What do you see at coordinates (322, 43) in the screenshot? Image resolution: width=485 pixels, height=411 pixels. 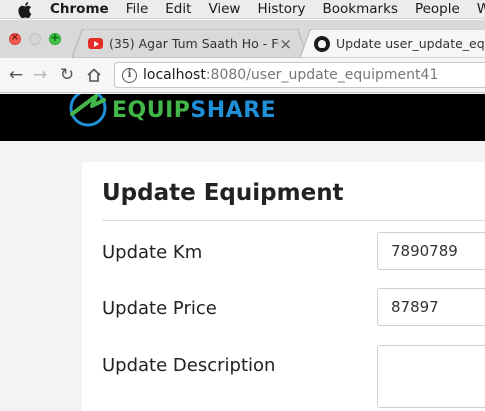 I see `github-icon` at bounding box center [322, 43].